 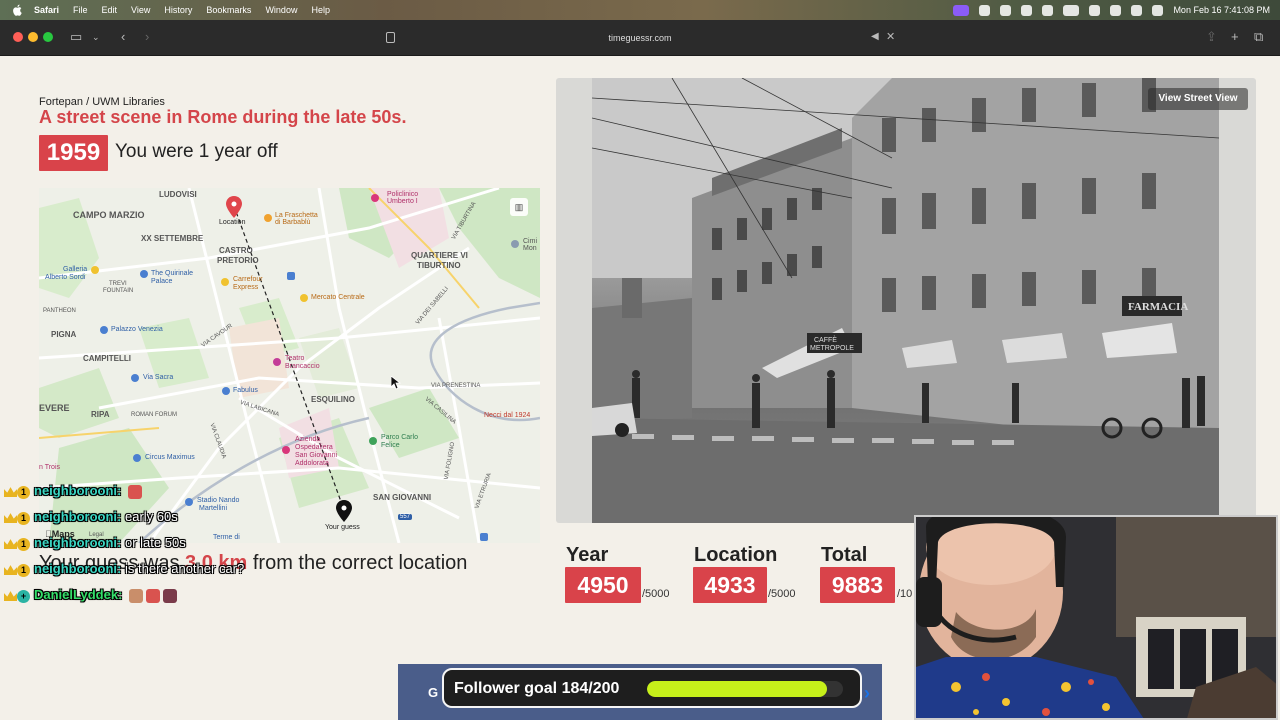 I want to click on correct-year-badge: 1959, so click(x=73, y=153).